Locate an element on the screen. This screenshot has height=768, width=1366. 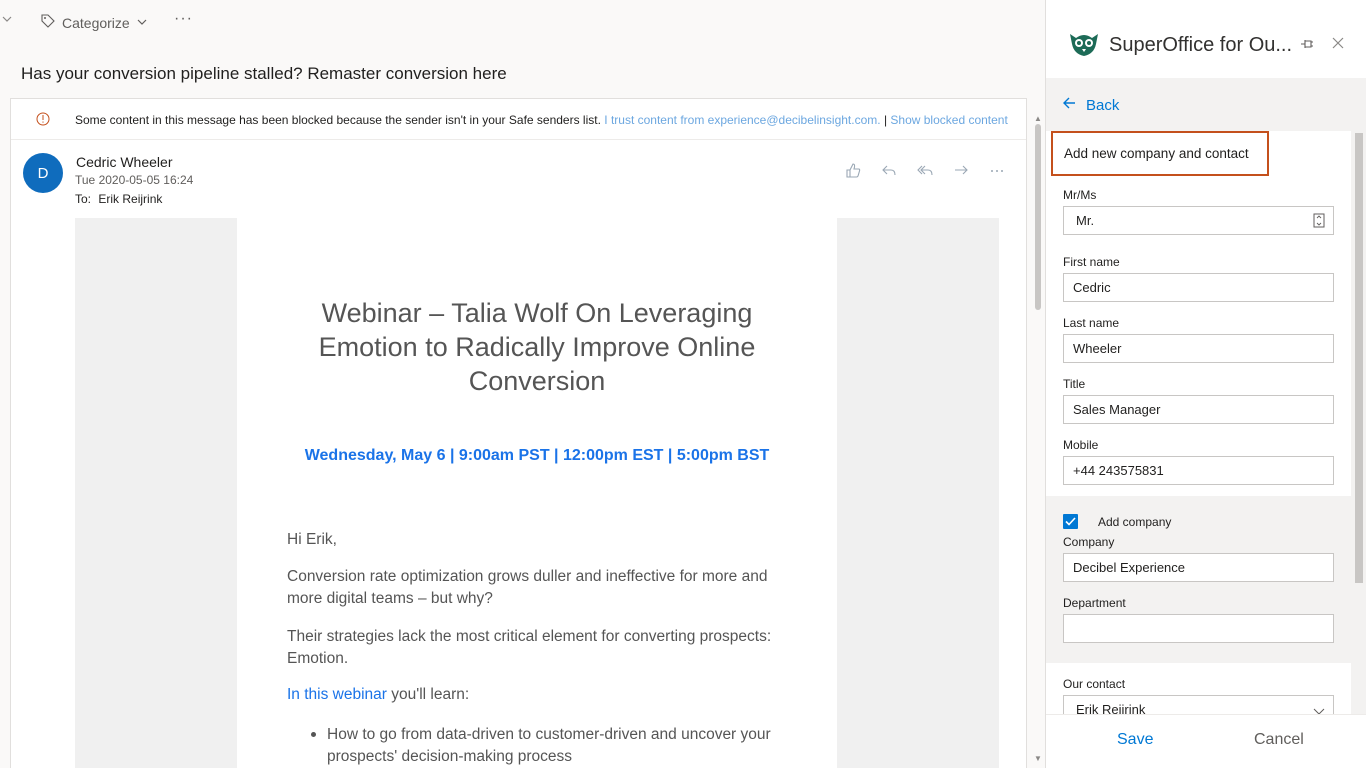
reply-icon is located at coordinates (889, 171).